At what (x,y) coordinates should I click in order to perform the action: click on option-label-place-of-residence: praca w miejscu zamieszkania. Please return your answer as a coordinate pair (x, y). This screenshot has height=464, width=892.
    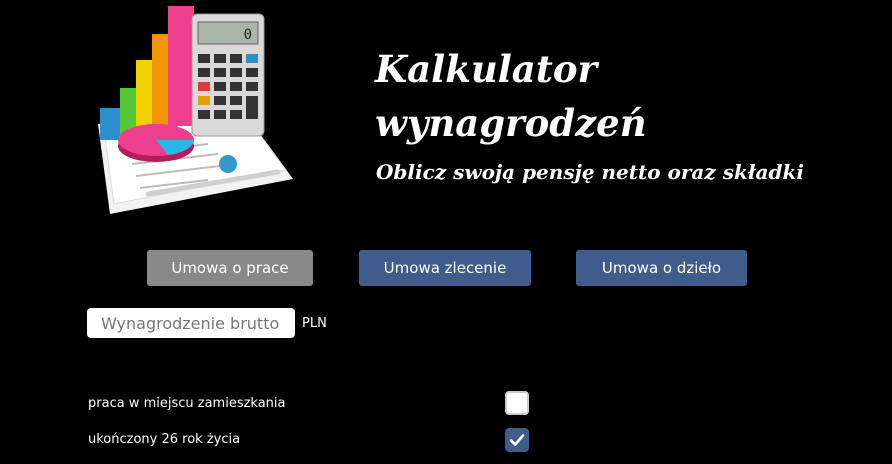
    Looking at the image, I should click on (187, 403).